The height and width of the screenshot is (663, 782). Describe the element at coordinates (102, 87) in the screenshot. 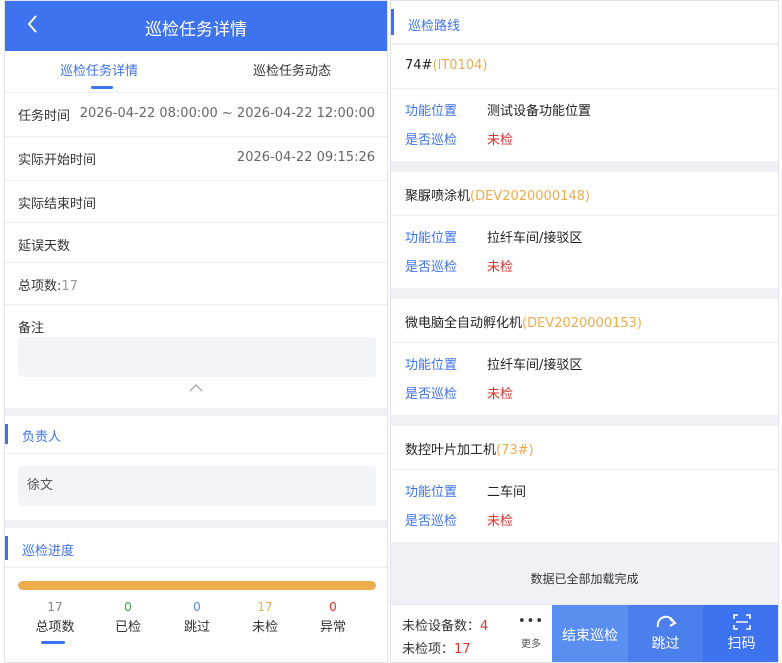

I see `active-tab-indicator` at that location.